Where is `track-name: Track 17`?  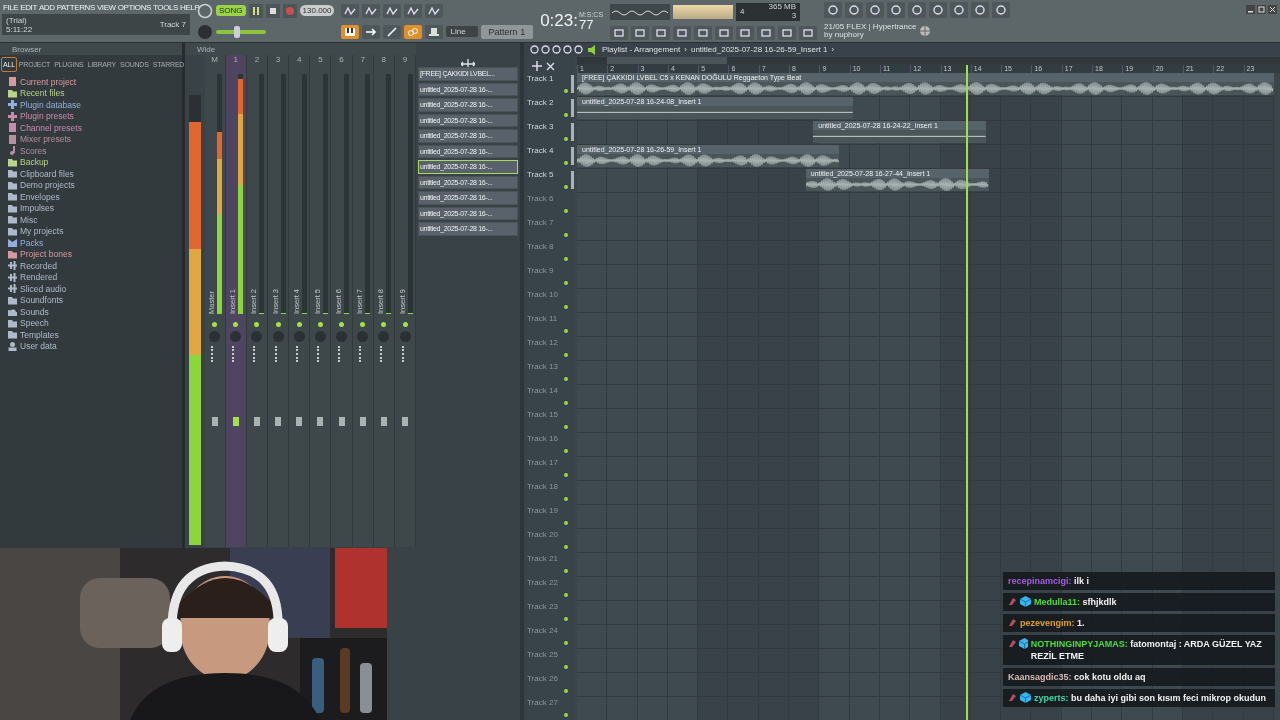
track-name: Track 17 is located at coordinates (541, 462).